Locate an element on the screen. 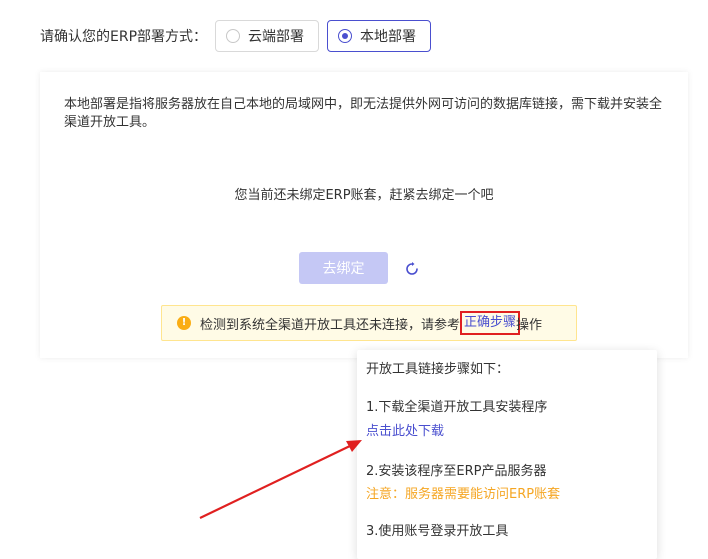 This screenshot has height=559, width=708. refresh-icon is located at coordinates (412, 269).